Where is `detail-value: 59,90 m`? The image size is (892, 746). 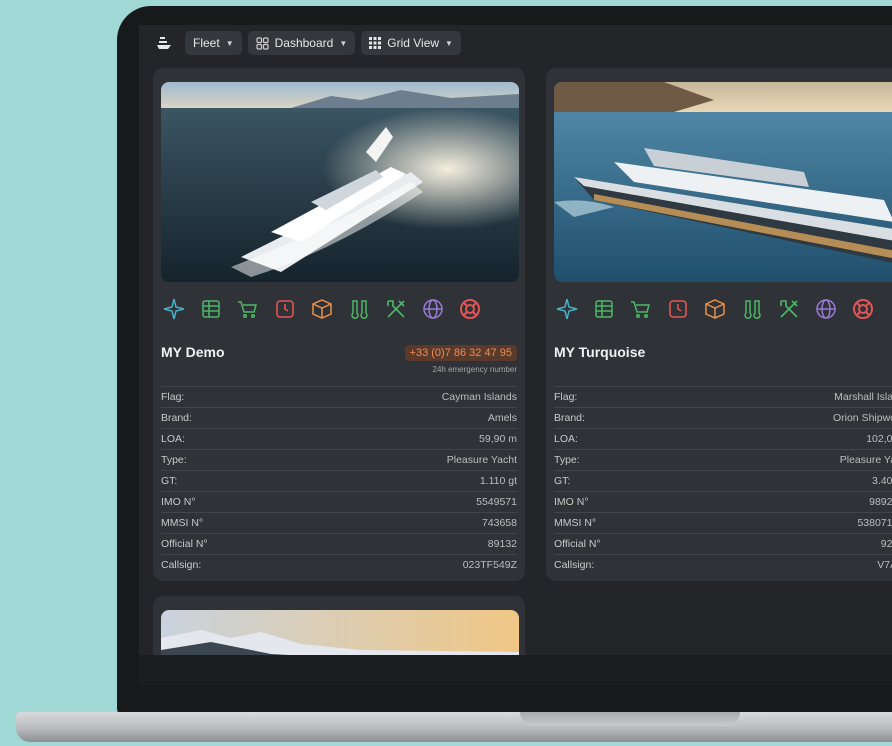 detail-value: 59,90 m is located at coordinates (498, 439).